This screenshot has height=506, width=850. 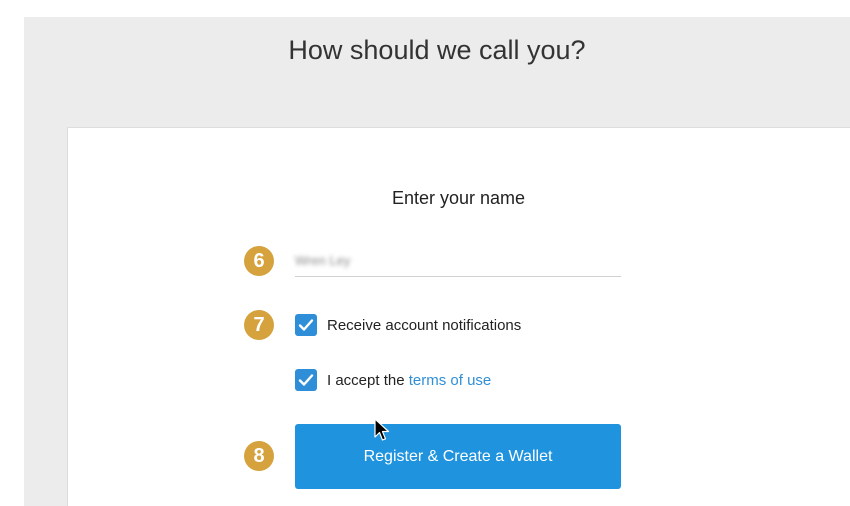 I want to click on form-heading: Enter your name, so click(x=458, y=198).